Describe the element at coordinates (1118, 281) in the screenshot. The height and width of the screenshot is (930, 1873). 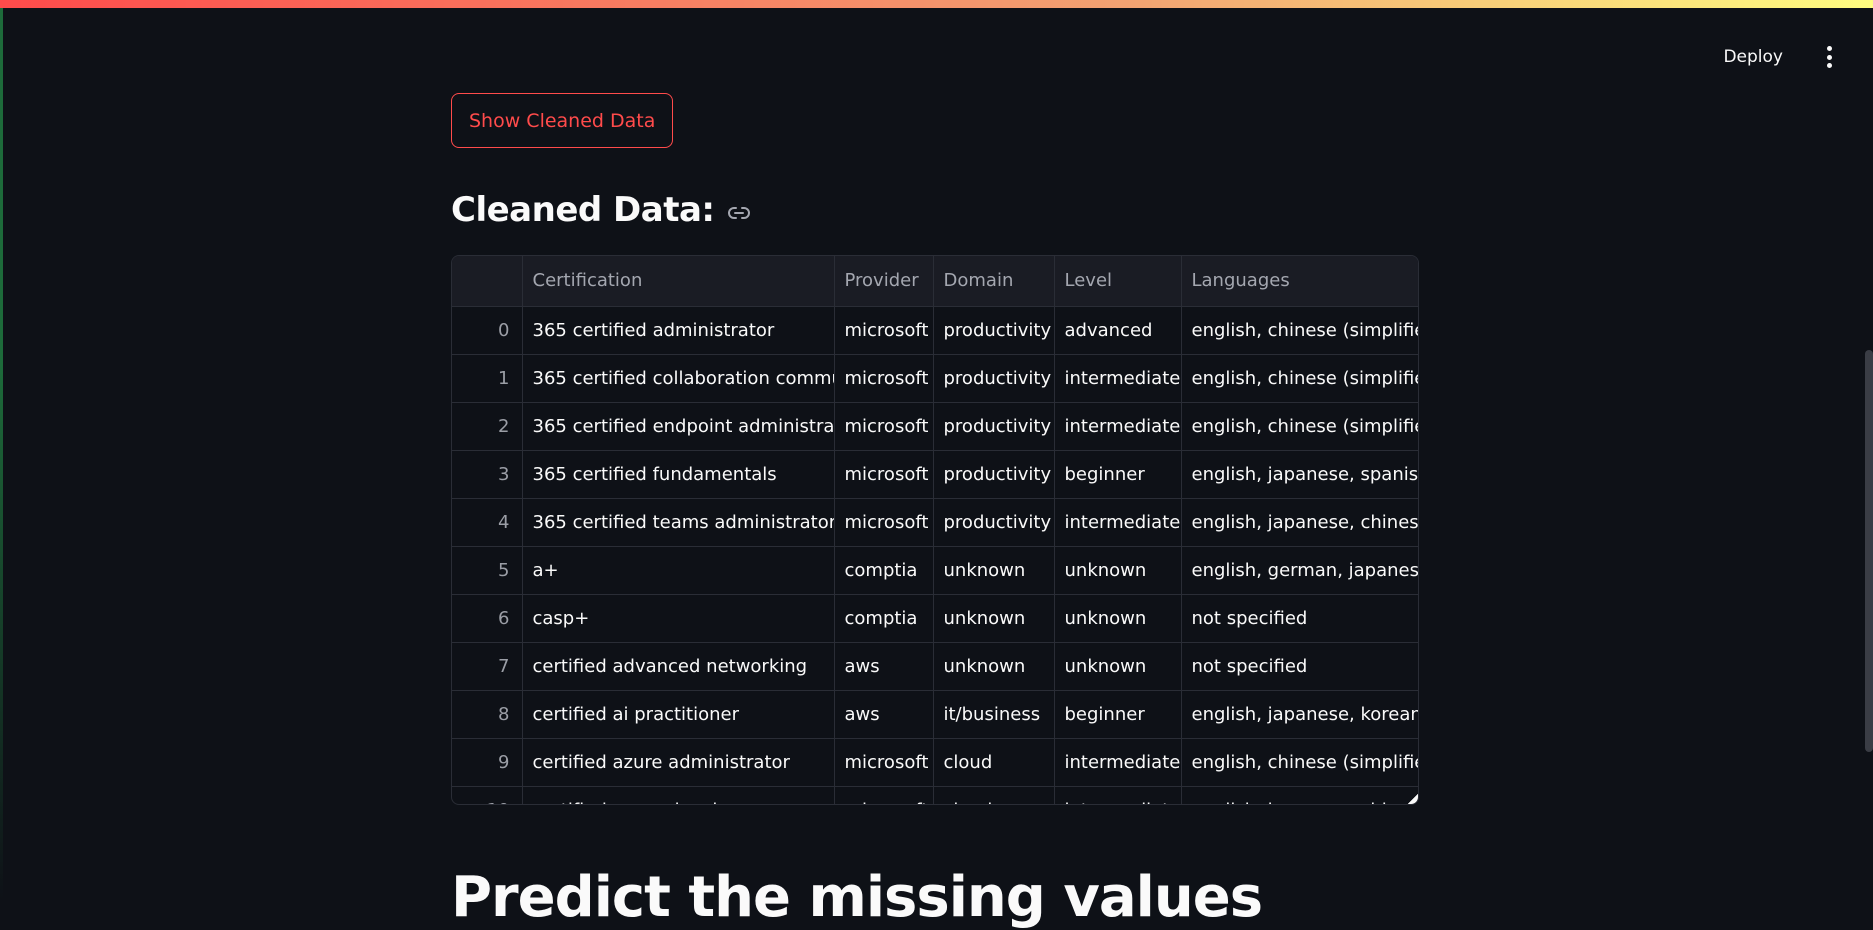
I see `column-header-level: Level` at that location.